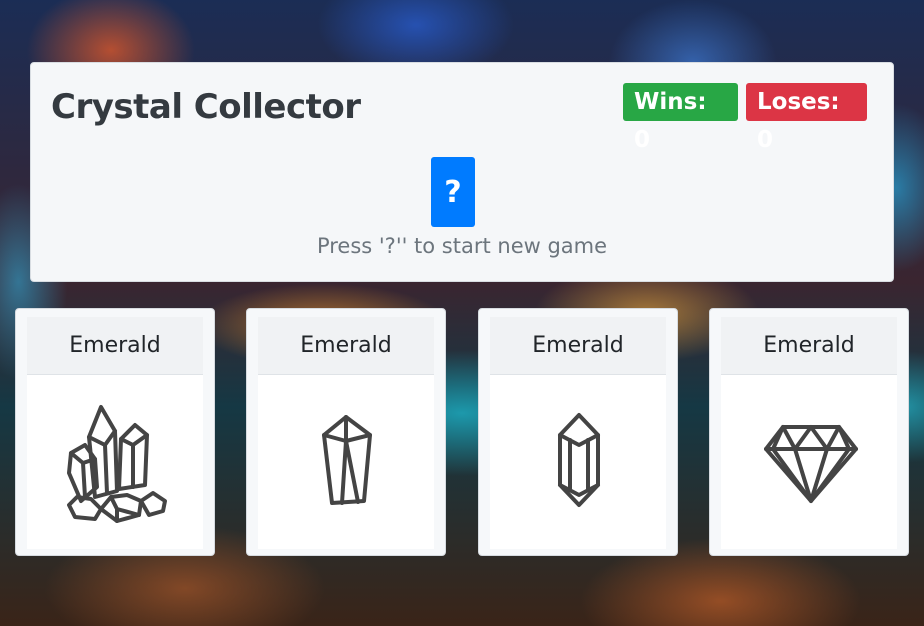 The height and width of the screenshot is (626, 924). What do you see at coordinates (462, 246) in the screenshot?
I see `start-hint: Press '?'' to start new game` at bounding box center [462, 246].